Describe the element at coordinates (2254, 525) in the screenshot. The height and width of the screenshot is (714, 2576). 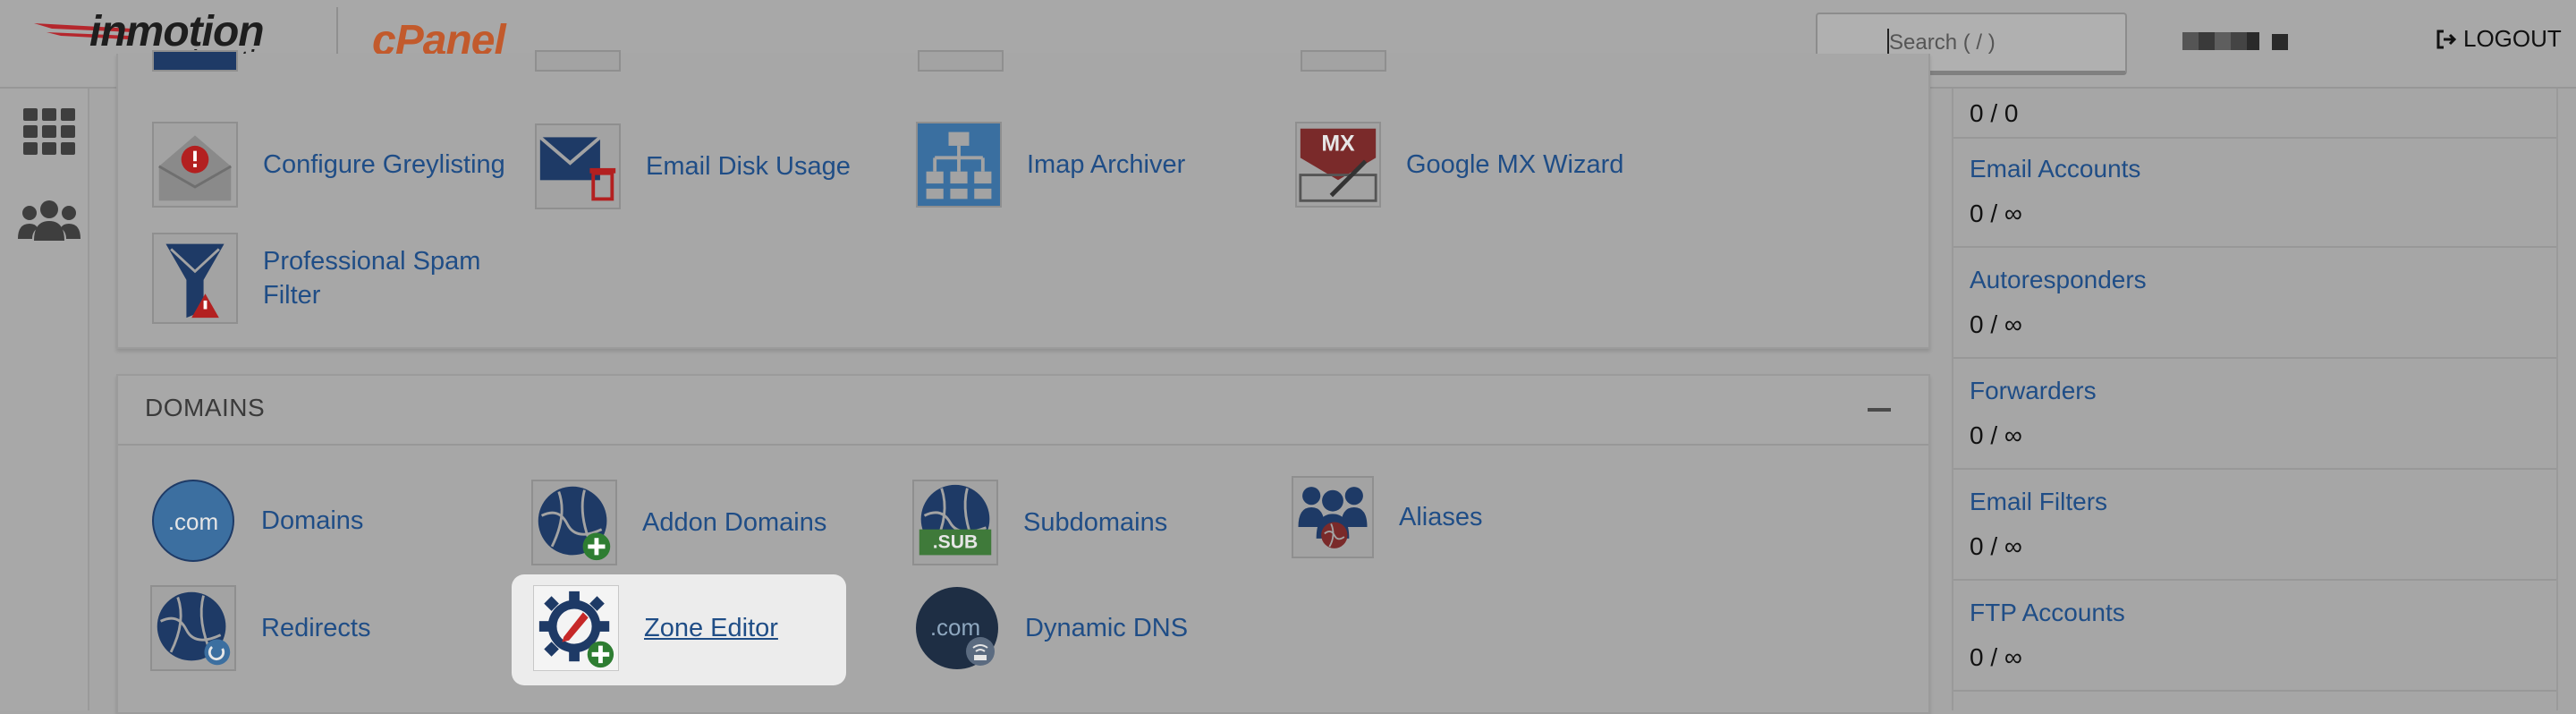
I see `stat-email-filters: Email Filters 0 / ∞` at that location.